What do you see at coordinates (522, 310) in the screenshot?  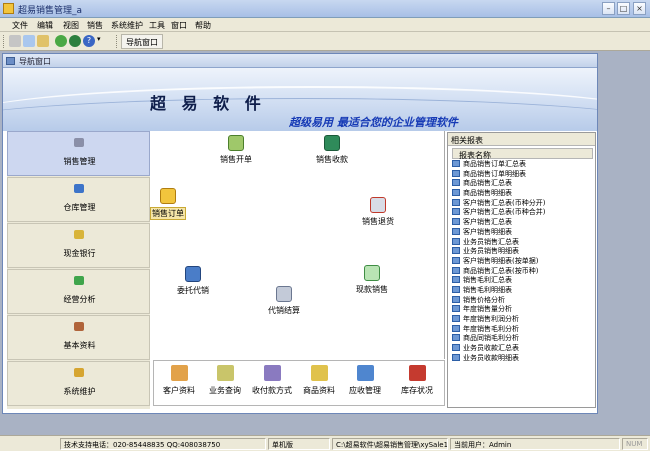 I see `report-item: 年度销售量分析` at bounding box center [522, 310].